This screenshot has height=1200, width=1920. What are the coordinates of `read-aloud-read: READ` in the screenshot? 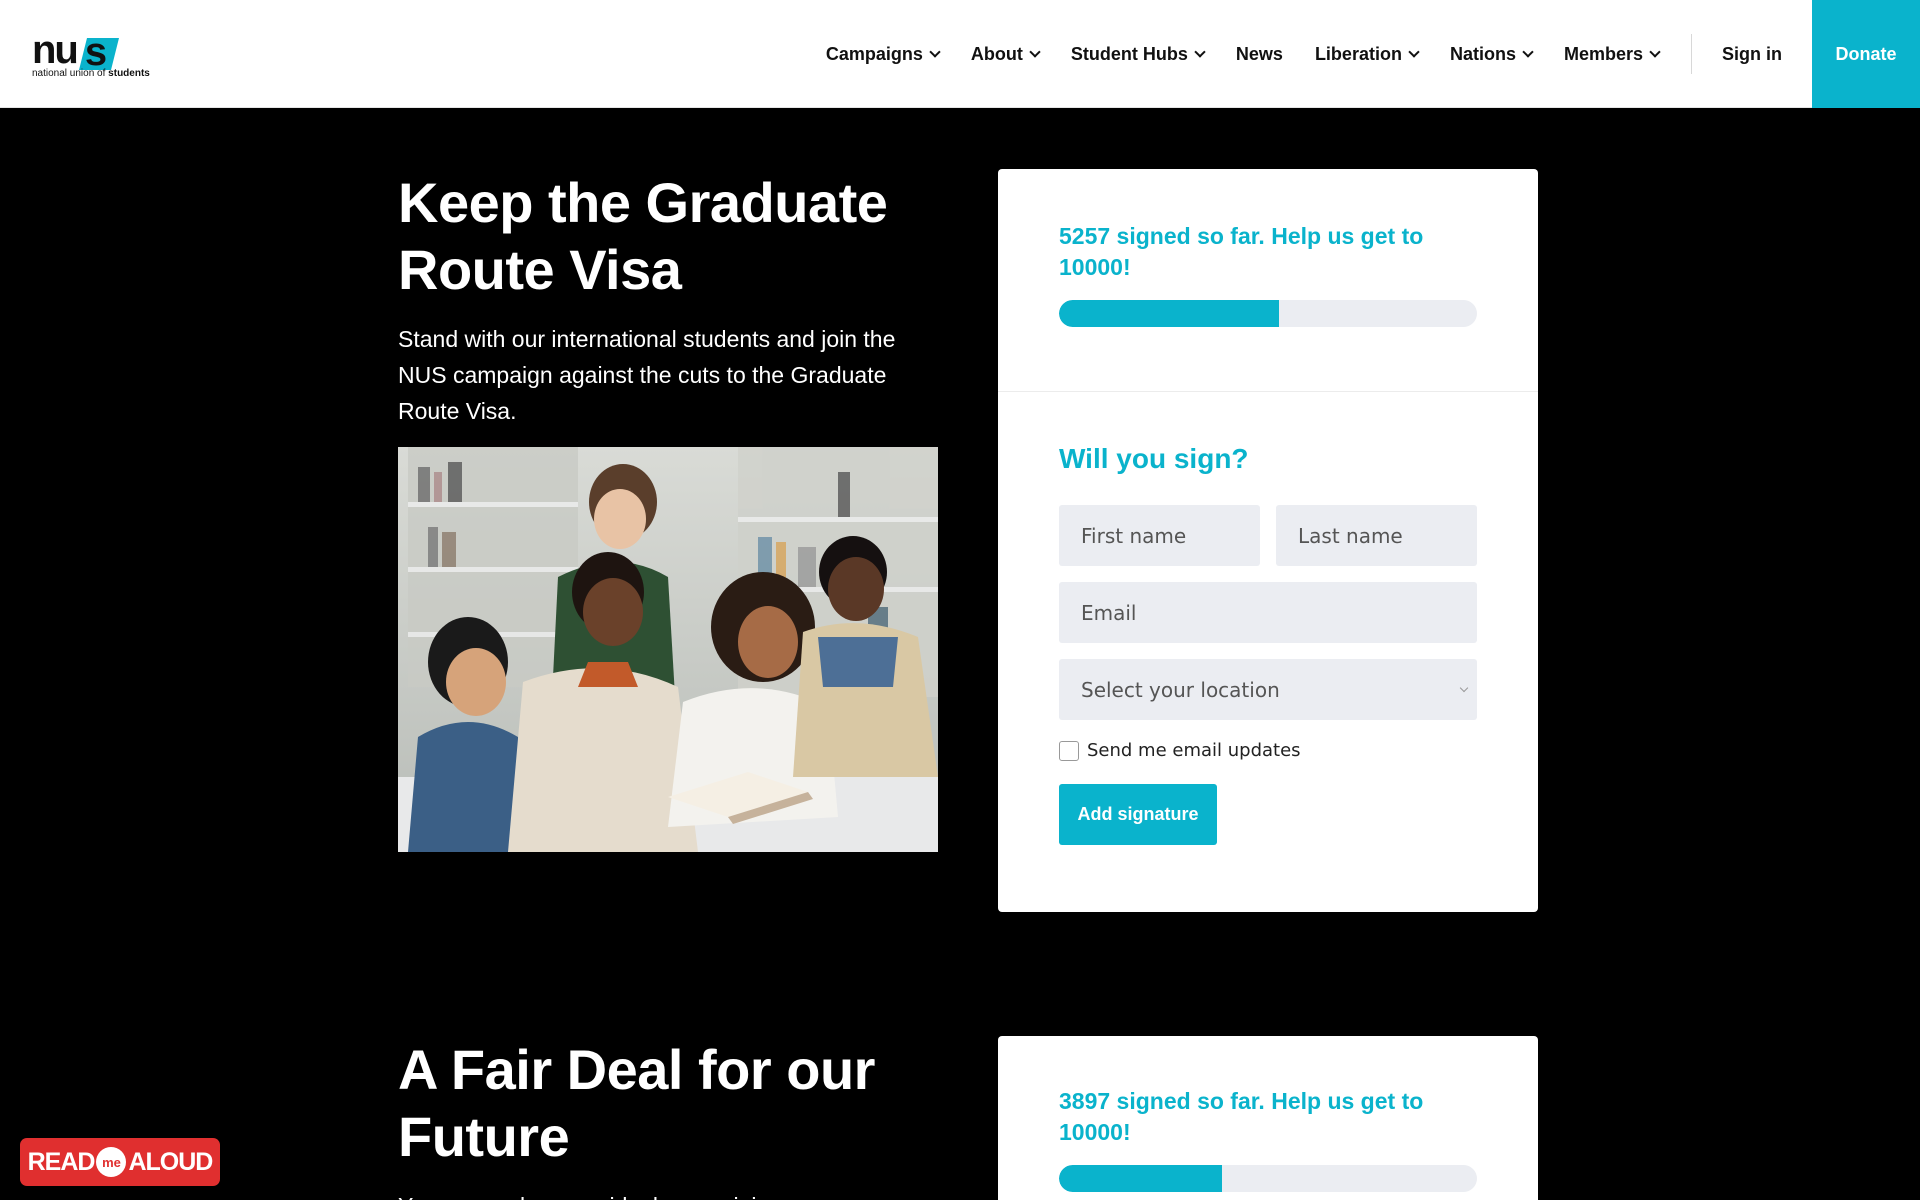 It's located at (61, 1161).